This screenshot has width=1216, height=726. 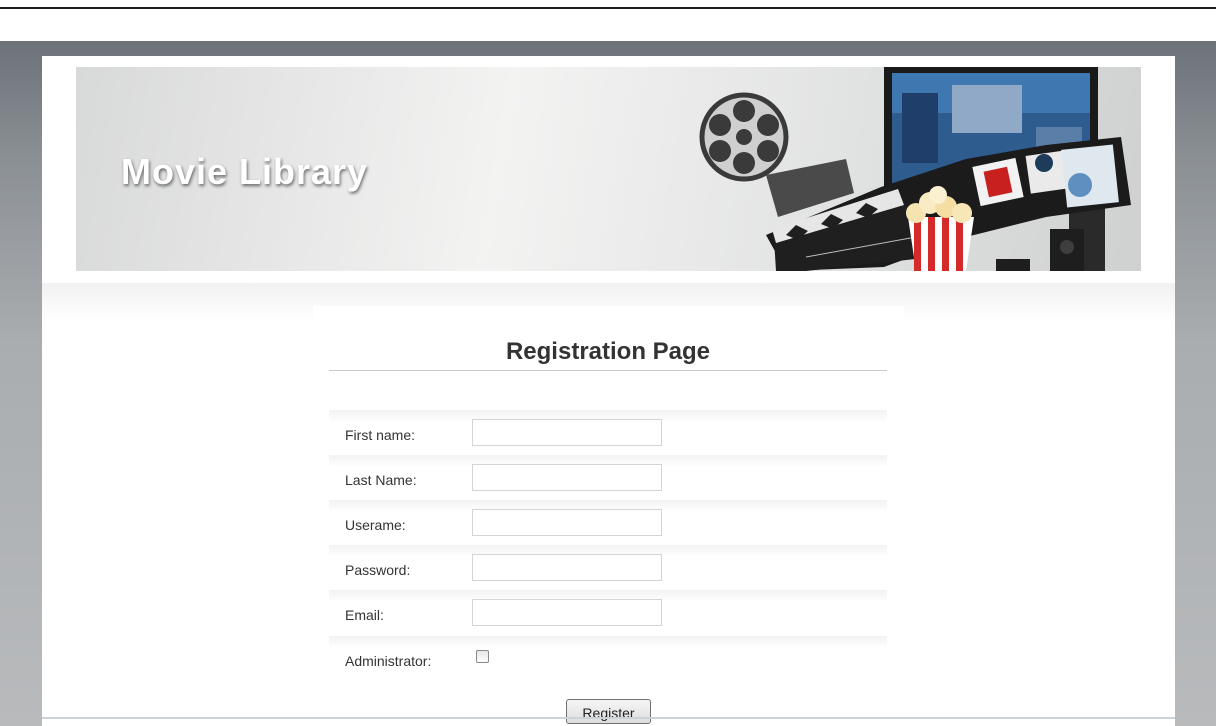 I want to click on form-row-administrator: Administrator:, so click(x=608, y=658).